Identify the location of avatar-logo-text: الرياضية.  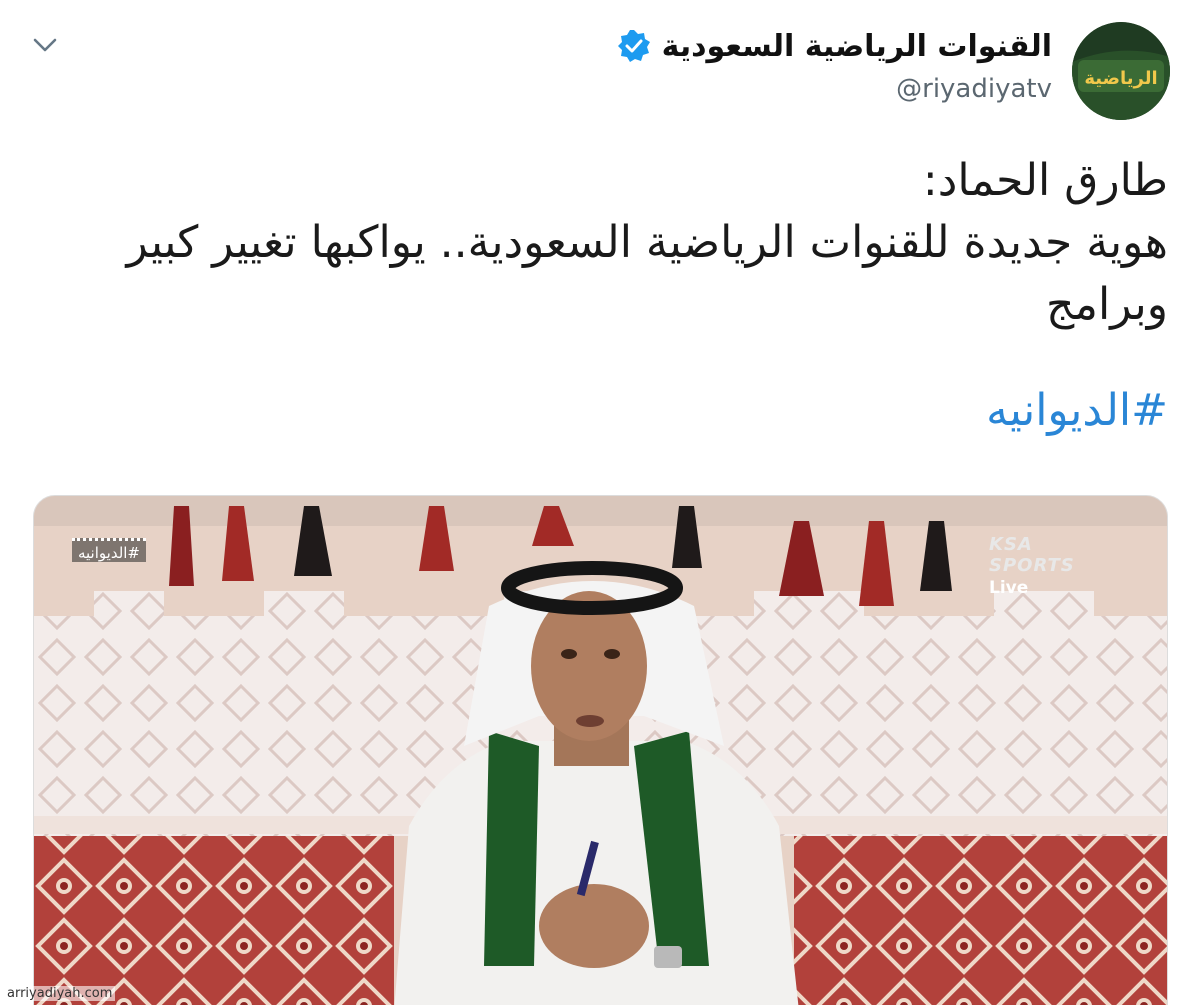
(1120, 78).